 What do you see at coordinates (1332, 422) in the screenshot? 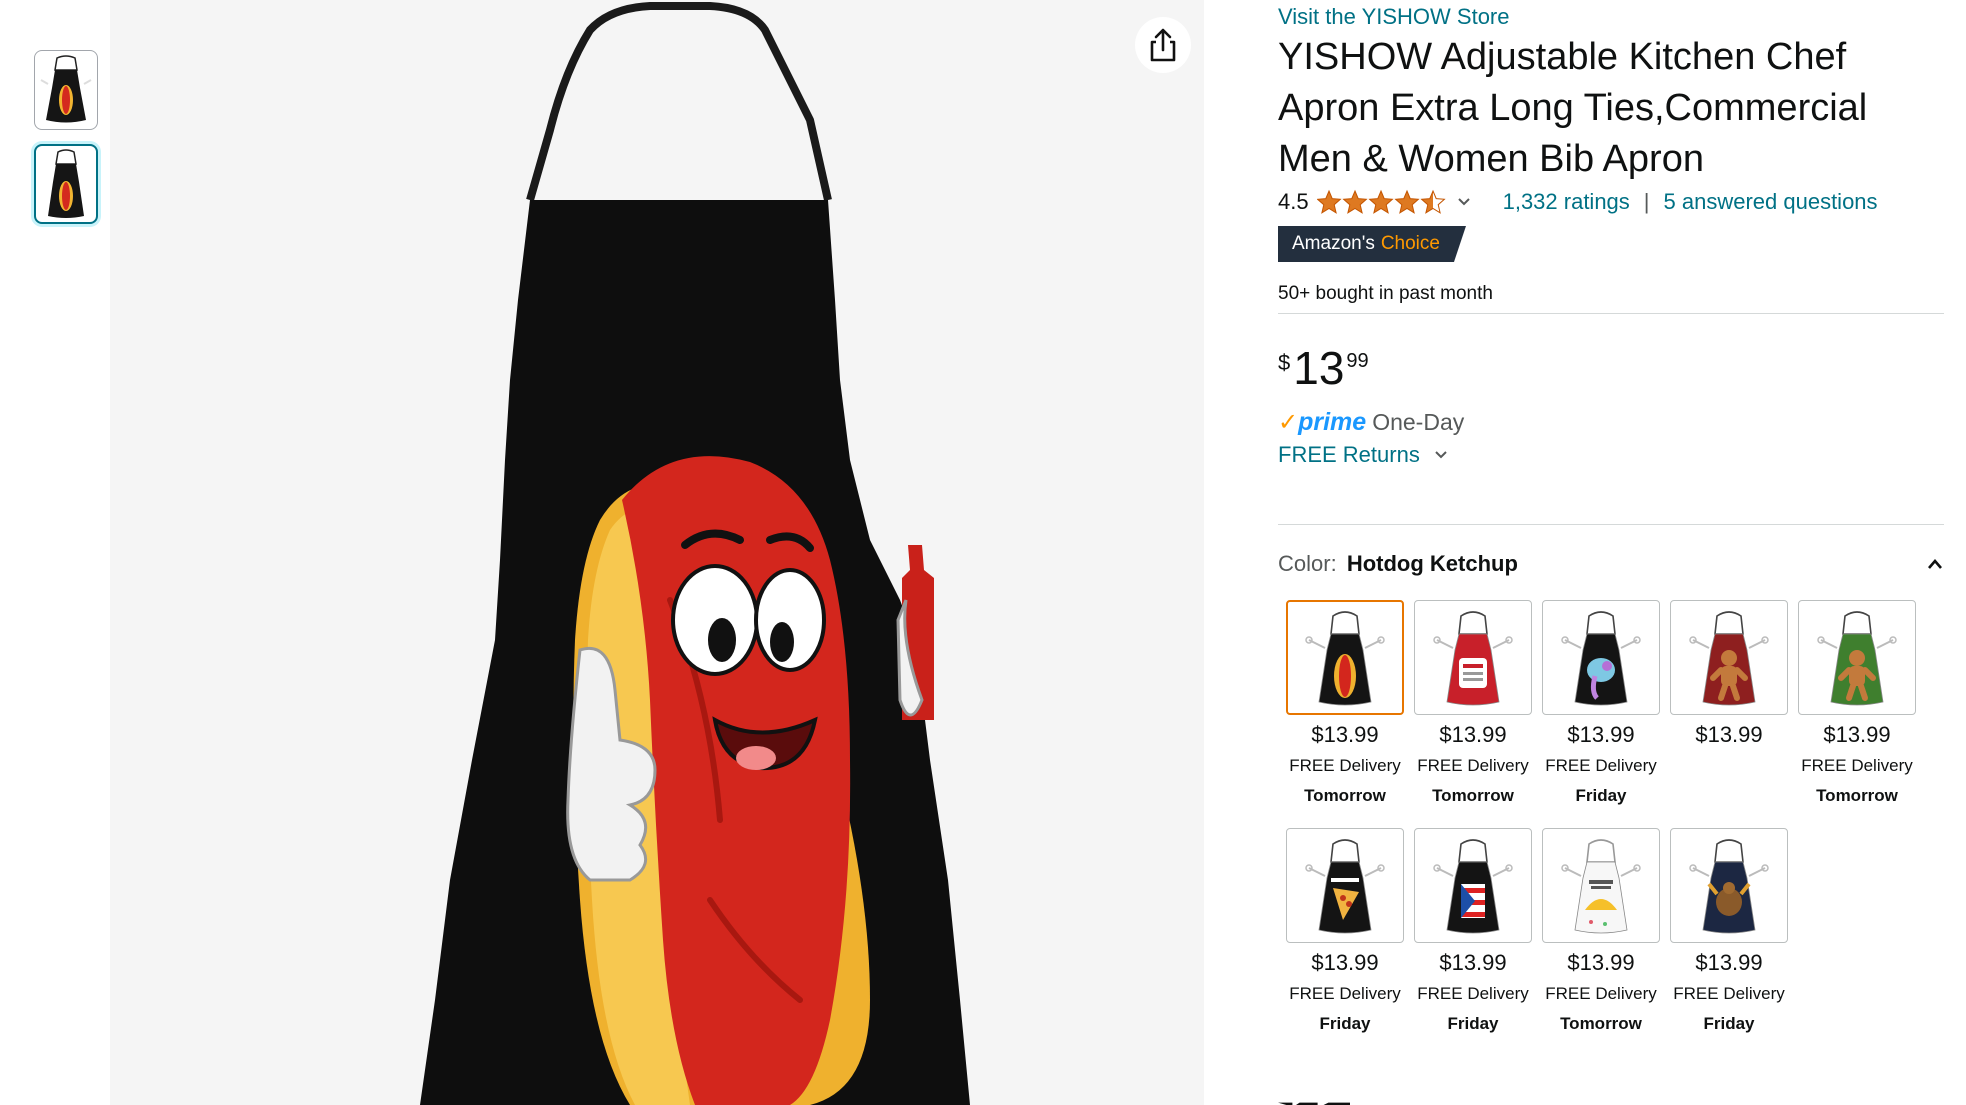
I see `prime-logo: prime` at bounding box center [1332, 422].